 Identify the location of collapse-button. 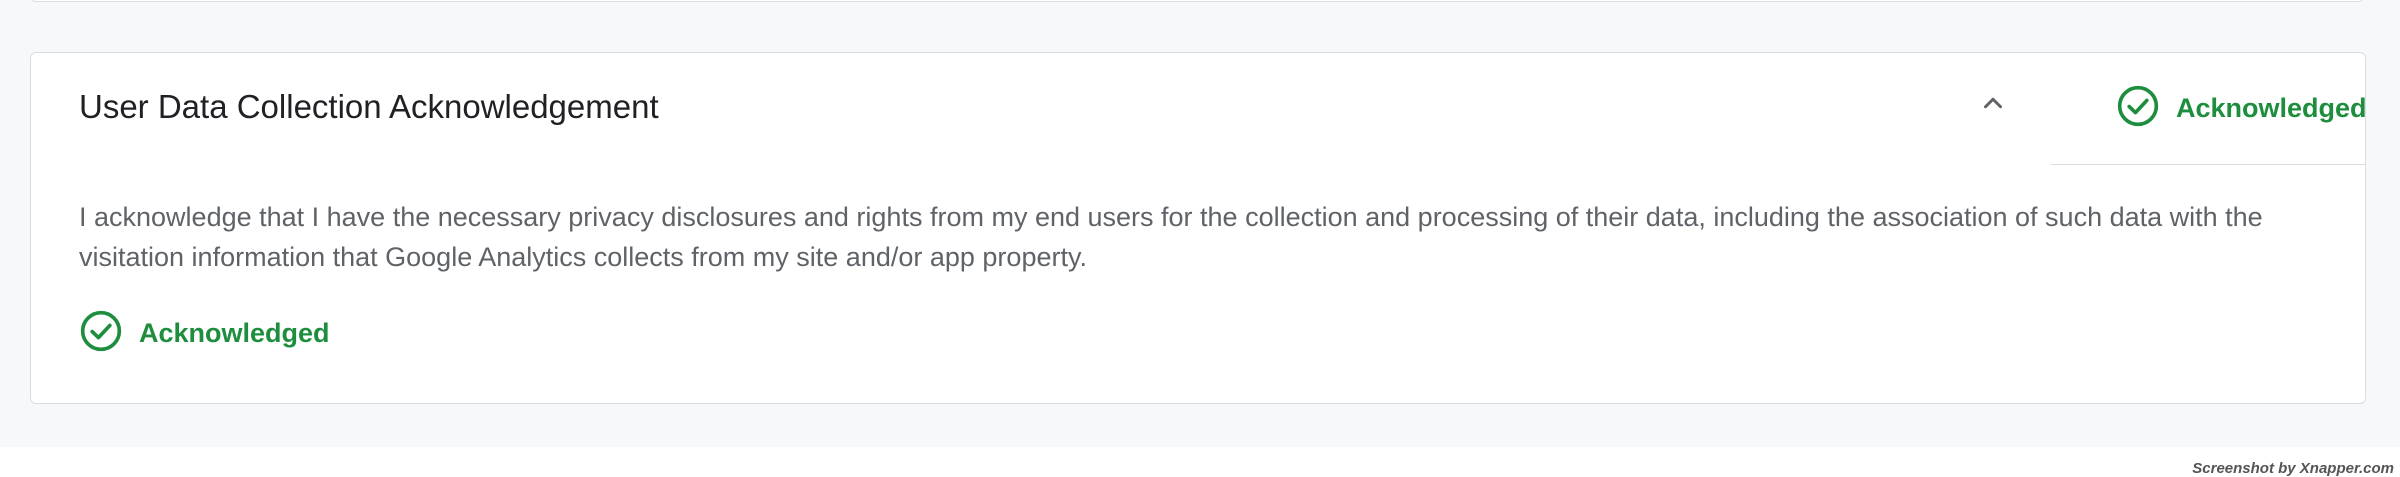
(1993, 105).